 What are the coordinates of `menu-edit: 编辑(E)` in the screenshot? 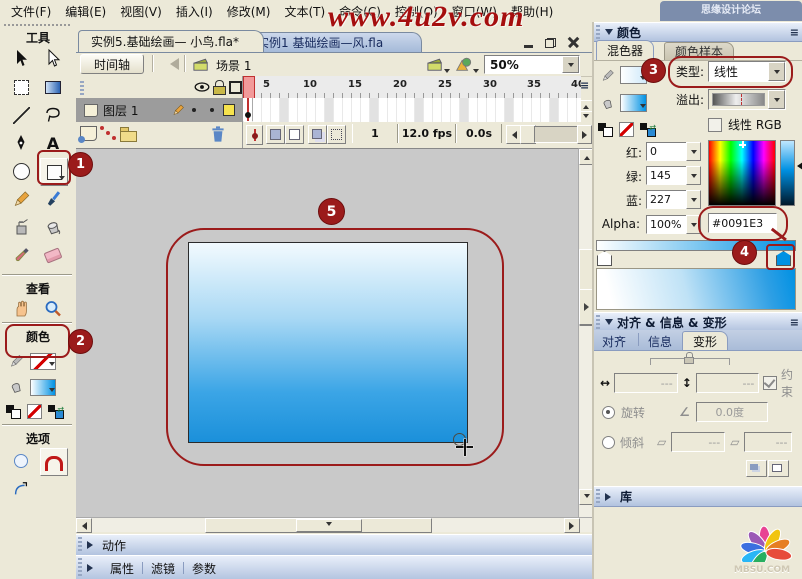 It's located at (85, 11).